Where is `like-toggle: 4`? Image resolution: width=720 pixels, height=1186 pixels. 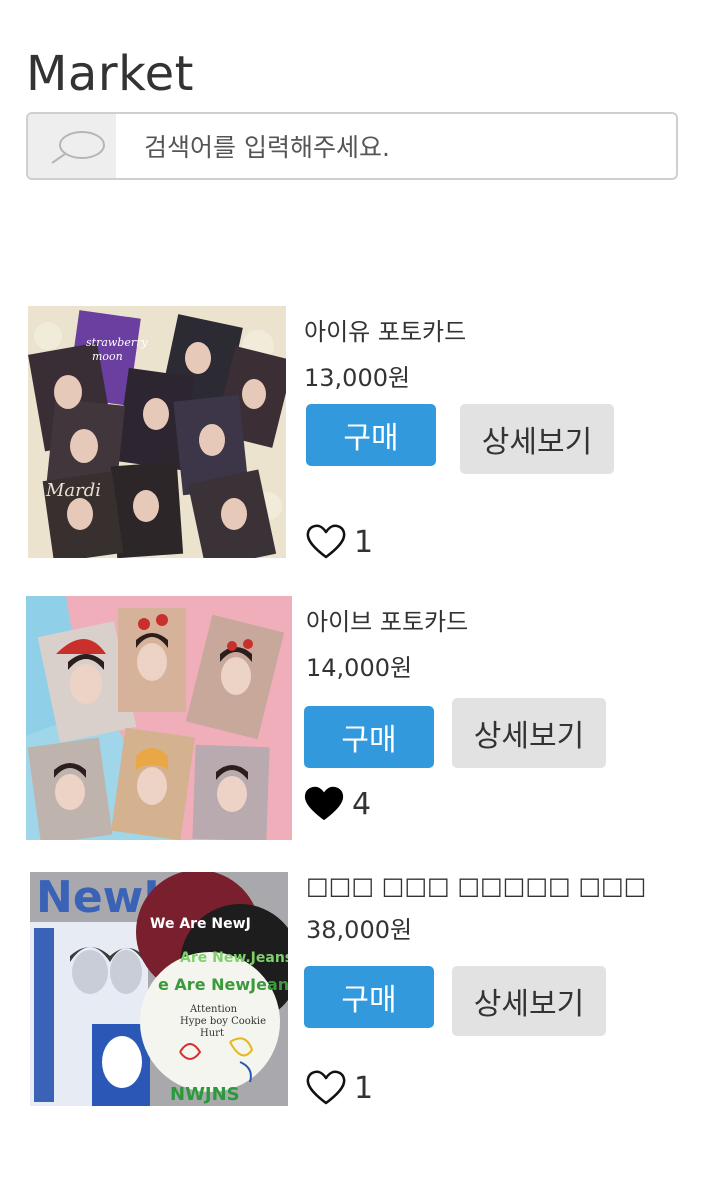 like-toggle: 4 is located at coordinates (337, 804).